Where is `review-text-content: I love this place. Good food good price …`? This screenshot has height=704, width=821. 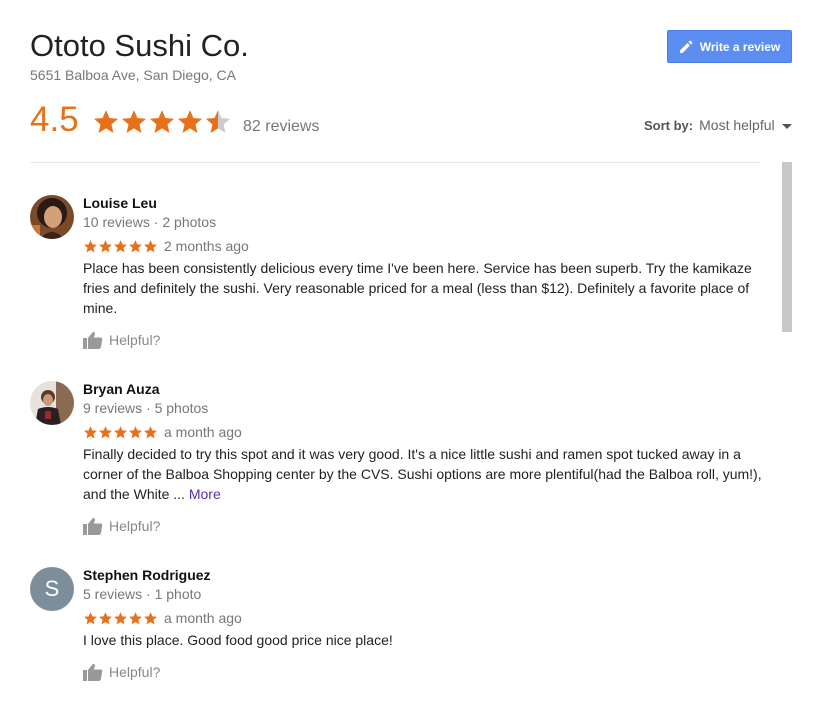 review-text-content: I love this place. Good food good price … is located at coordinates (238, 640).